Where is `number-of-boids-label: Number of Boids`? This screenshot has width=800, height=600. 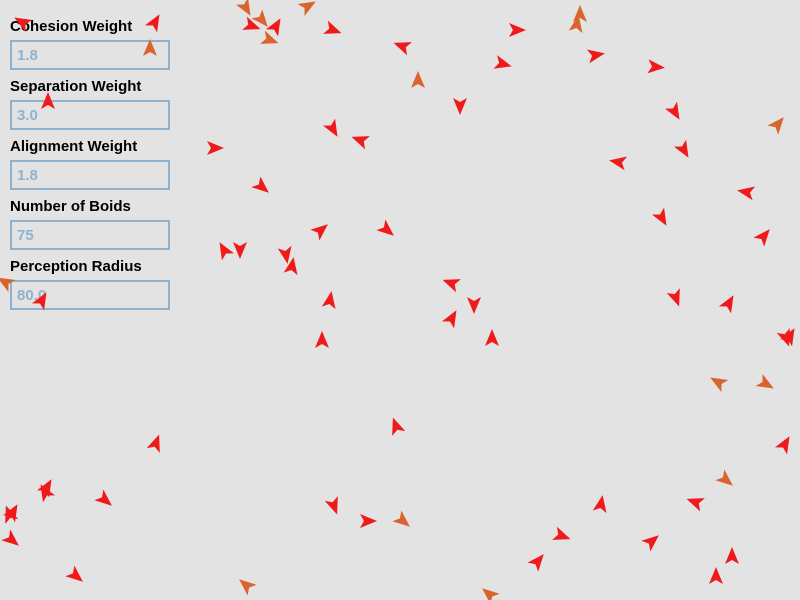 number-of-boids-label: Number of Boids is located at coordinates (70, 206).